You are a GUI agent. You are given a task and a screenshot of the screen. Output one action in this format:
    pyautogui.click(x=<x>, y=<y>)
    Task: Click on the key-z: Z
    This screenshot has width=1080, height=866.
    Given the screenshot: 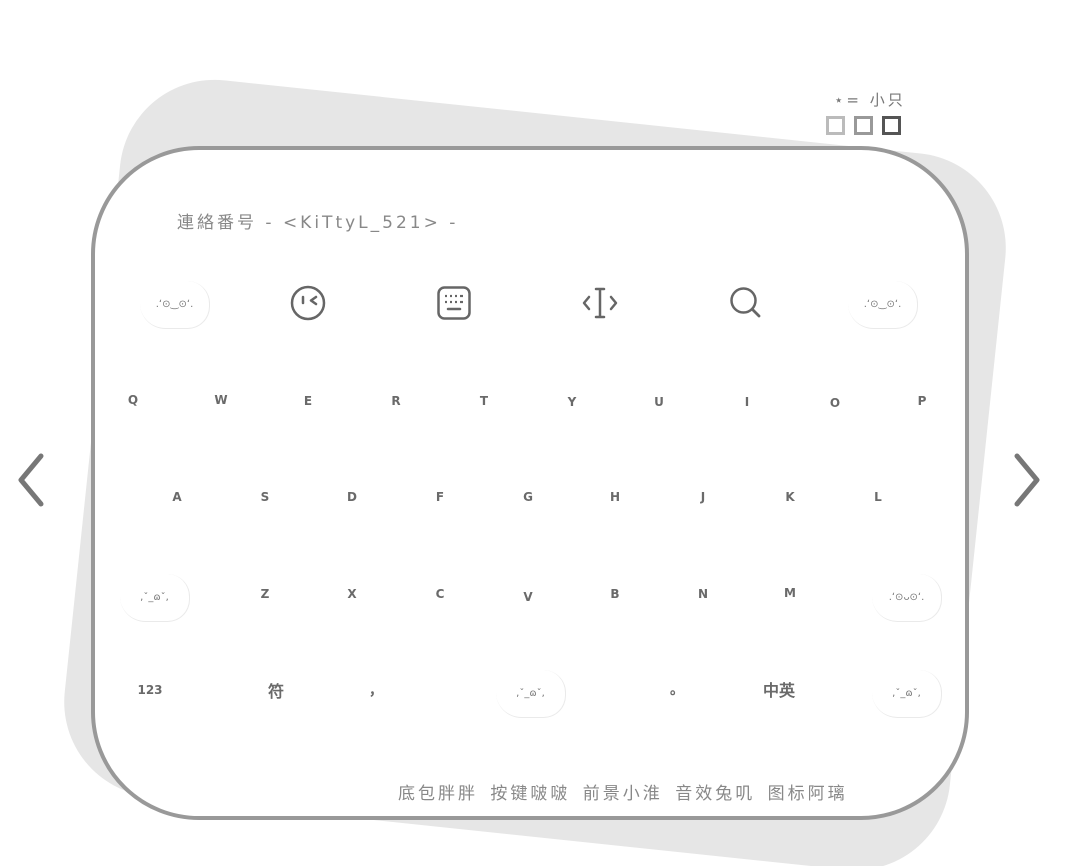 What is the action you would take?
    pyautogui.click(x=265, y=594)
    